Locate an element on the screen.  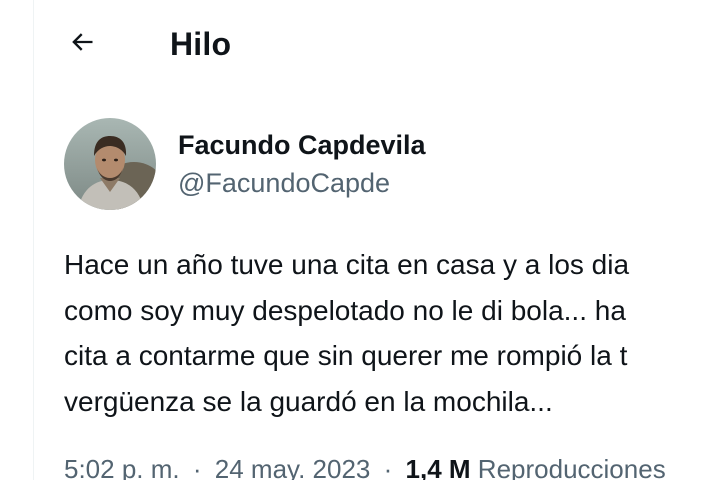
author-display-name: Facundo Capdevila is located at coordinates (302, 145).